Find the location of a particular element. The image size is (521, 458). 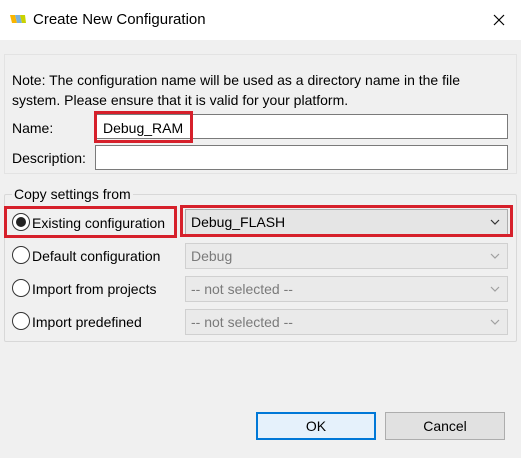

import-predefined-combo: -- not selected -- is located at coordinates (346, 322).